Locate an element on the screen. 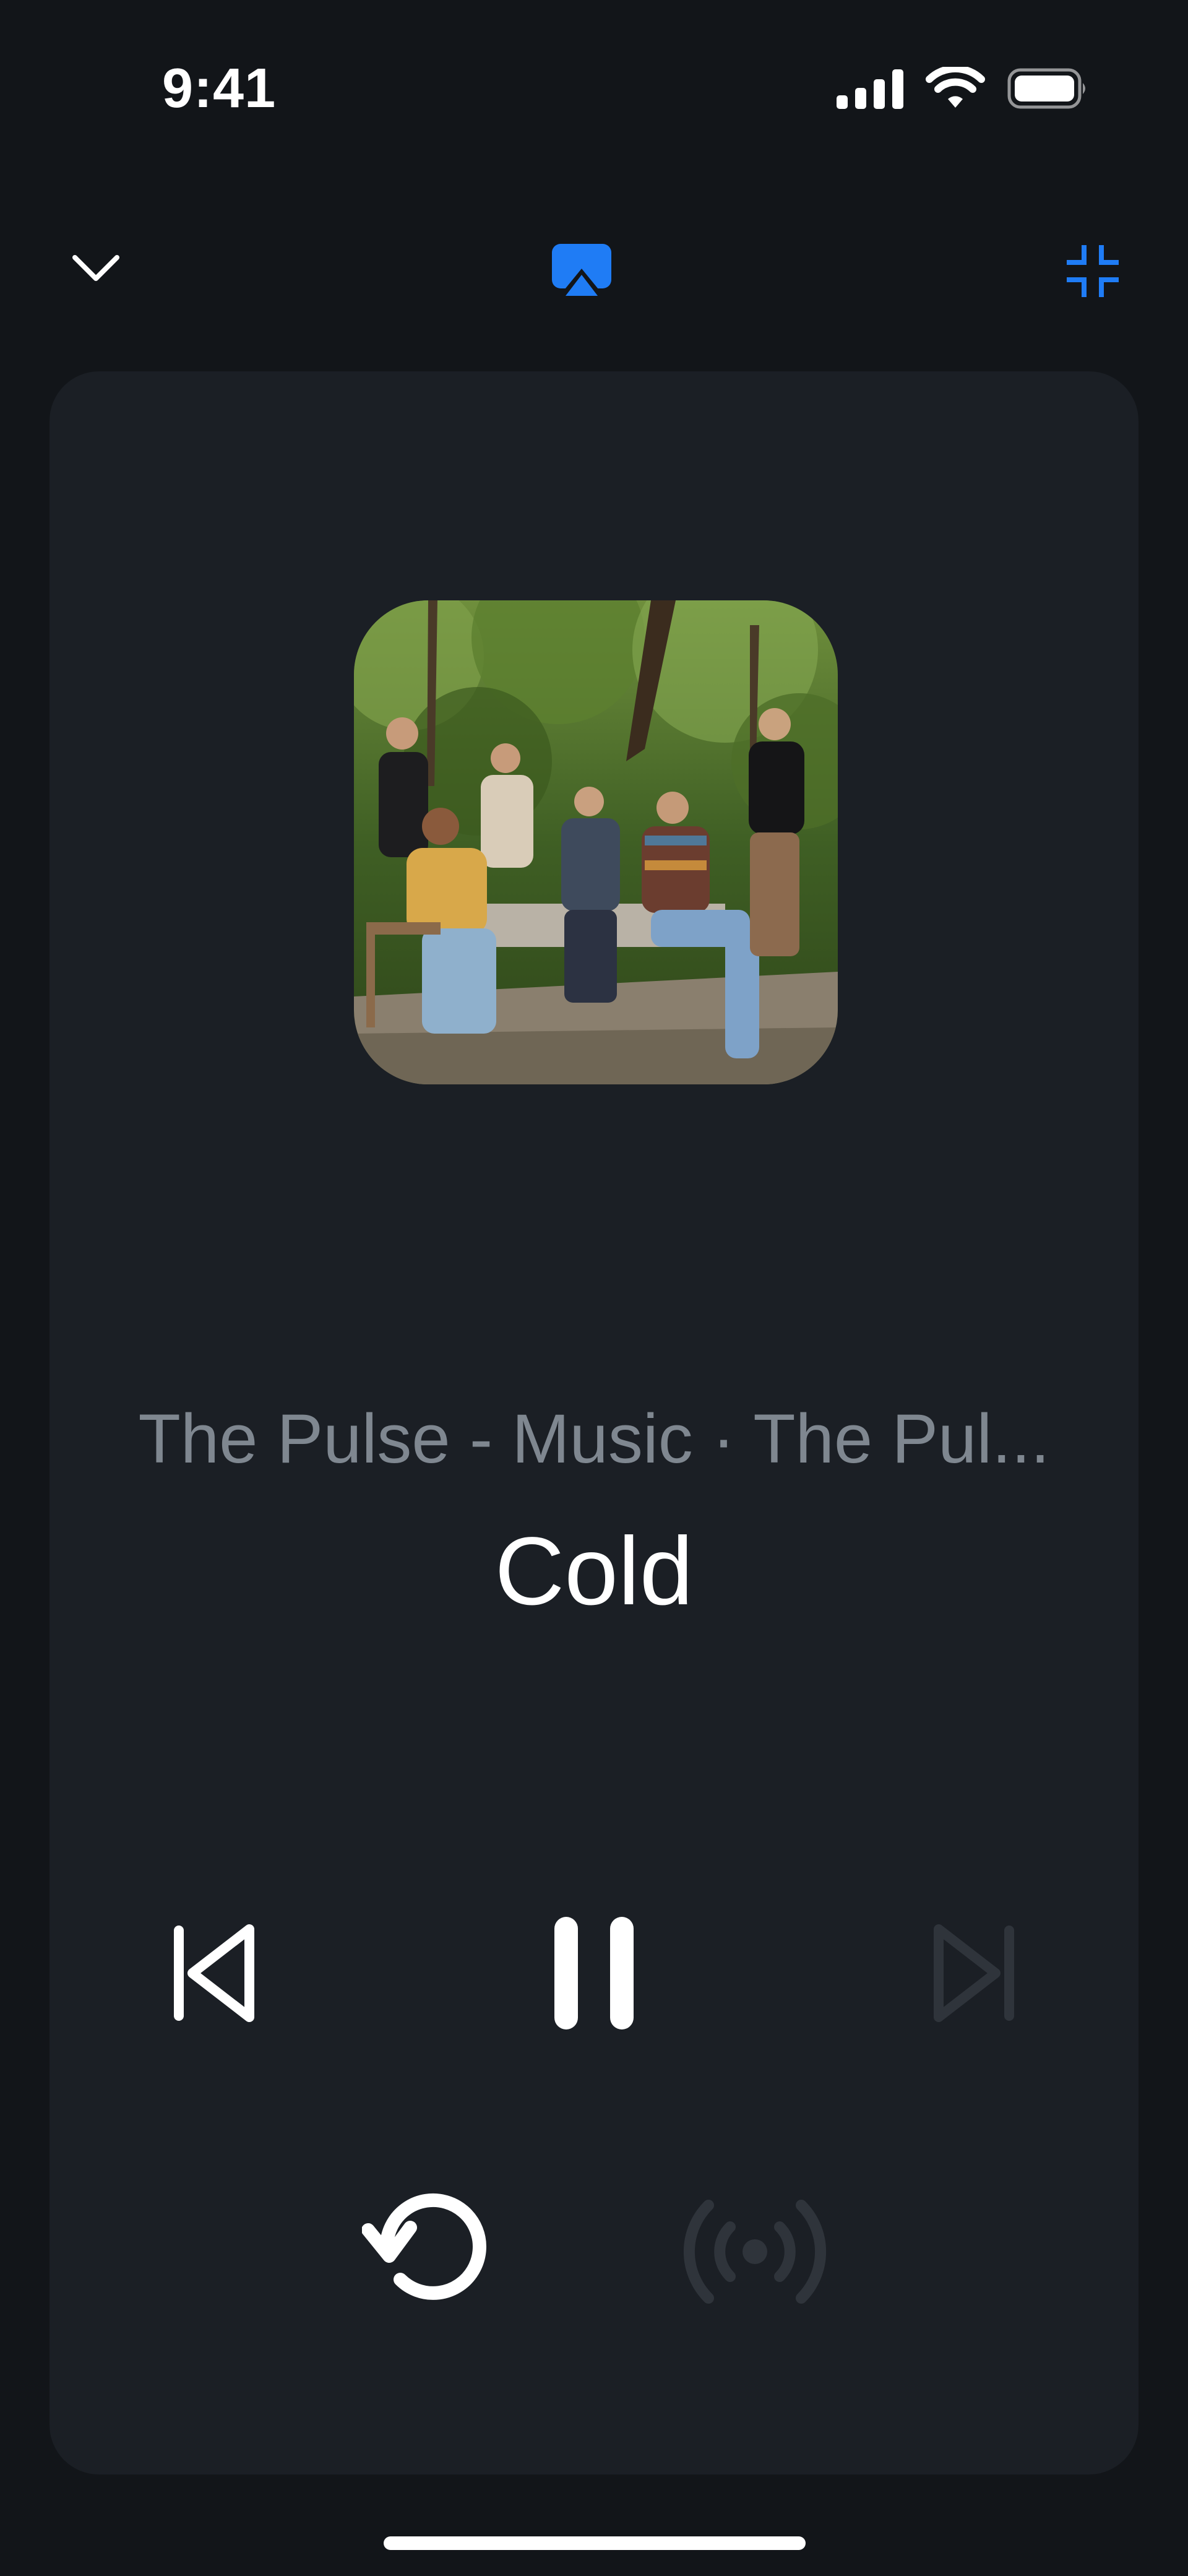 The width and height of the screenshot is (1188, 2576). skip-next-icon is located at coordinates (974, 1975).